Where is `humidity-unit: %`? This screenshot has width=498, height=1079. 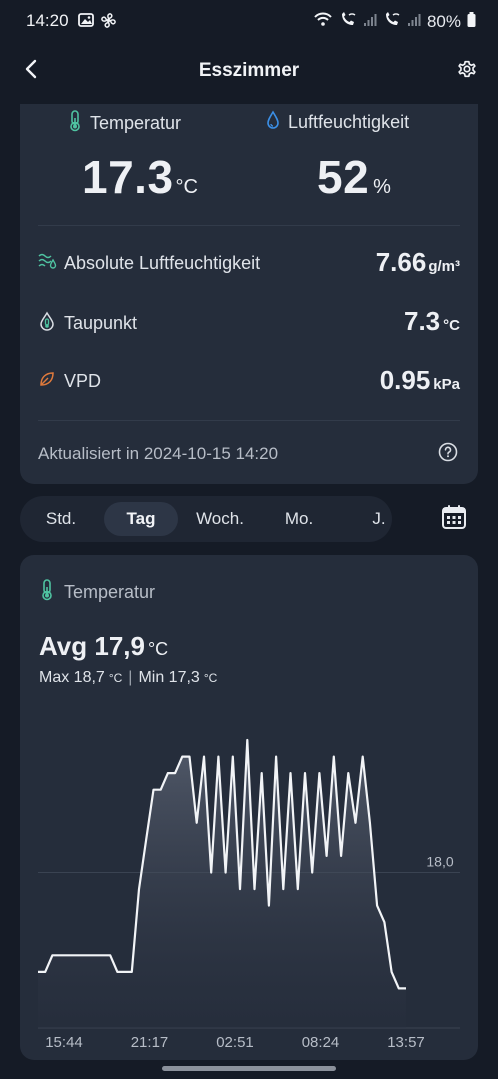
humidity-unit: % is located at coordinates (382, 187).